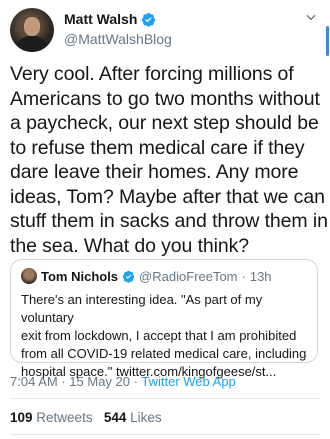 This screenshot has height=439, width=330. What do you see at coordinates (188, 276) in the screenshot?
I see `quoted-author-handle: @RadioFreeTom` at bounding box center [188, 276].